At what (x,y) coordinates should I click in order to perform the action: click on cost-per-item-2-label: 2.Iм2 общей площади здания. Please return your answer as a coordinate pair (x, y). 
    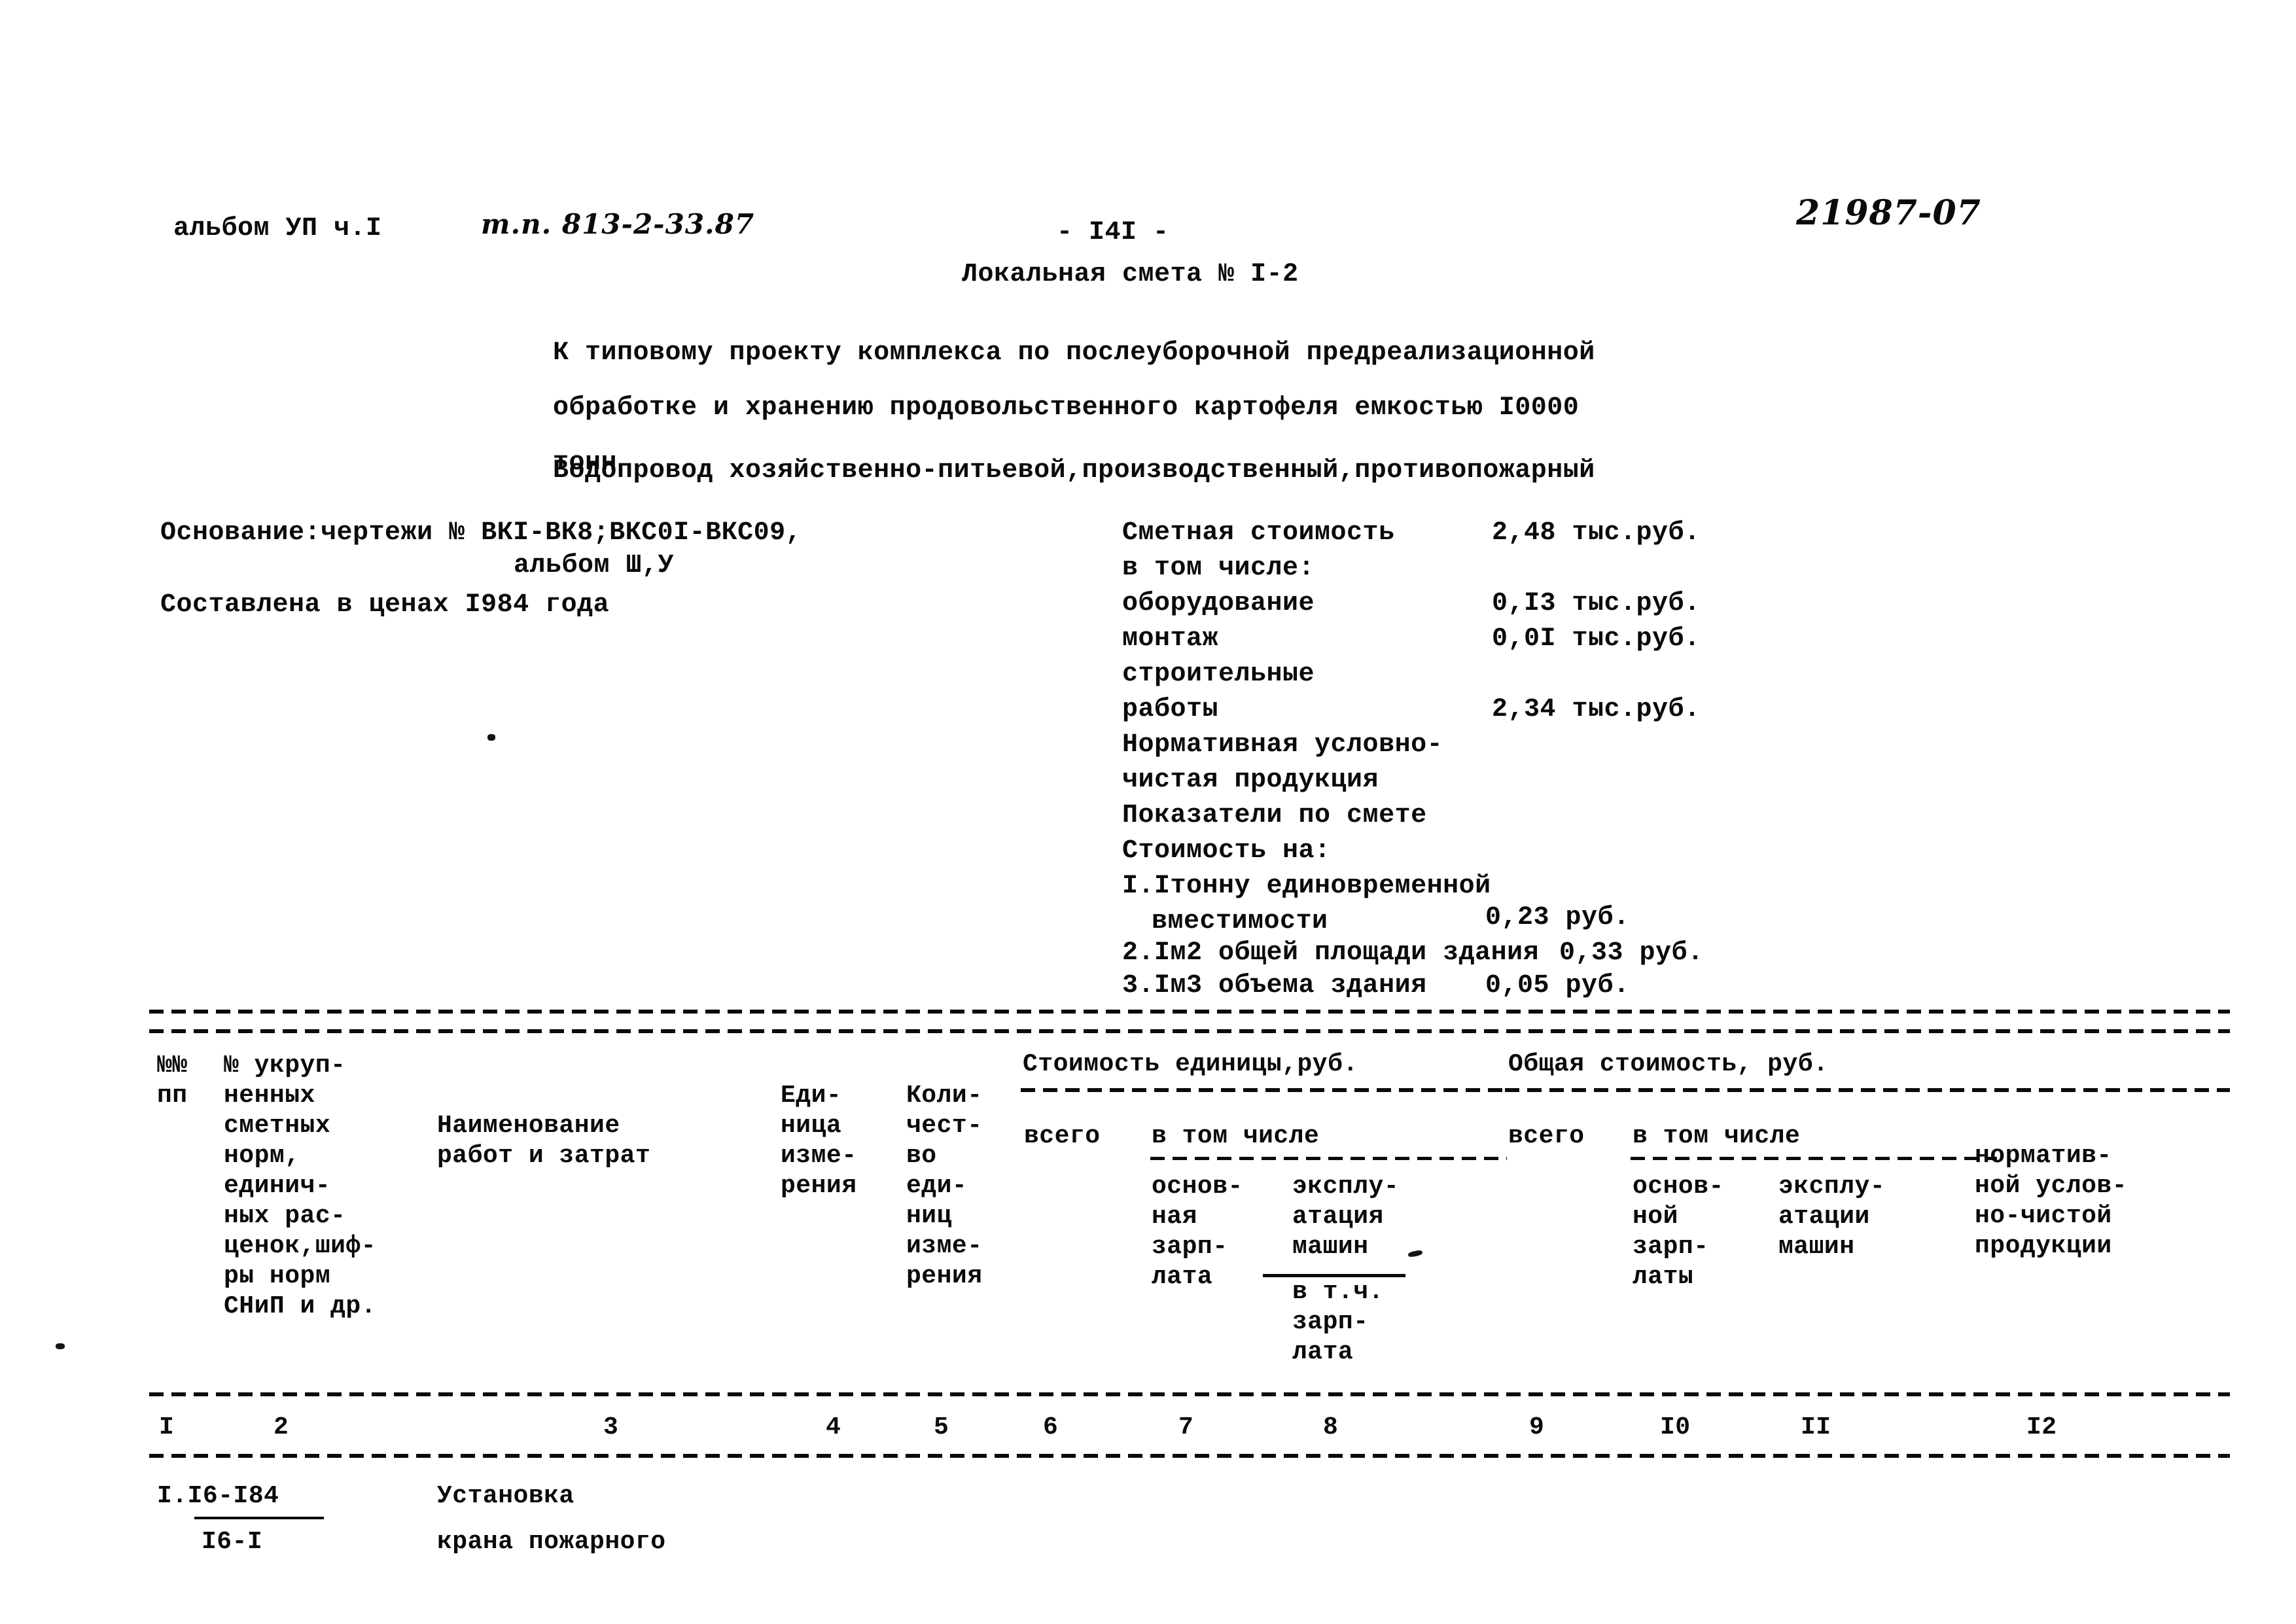
    Looking at the image, I should click on (1331, 953).